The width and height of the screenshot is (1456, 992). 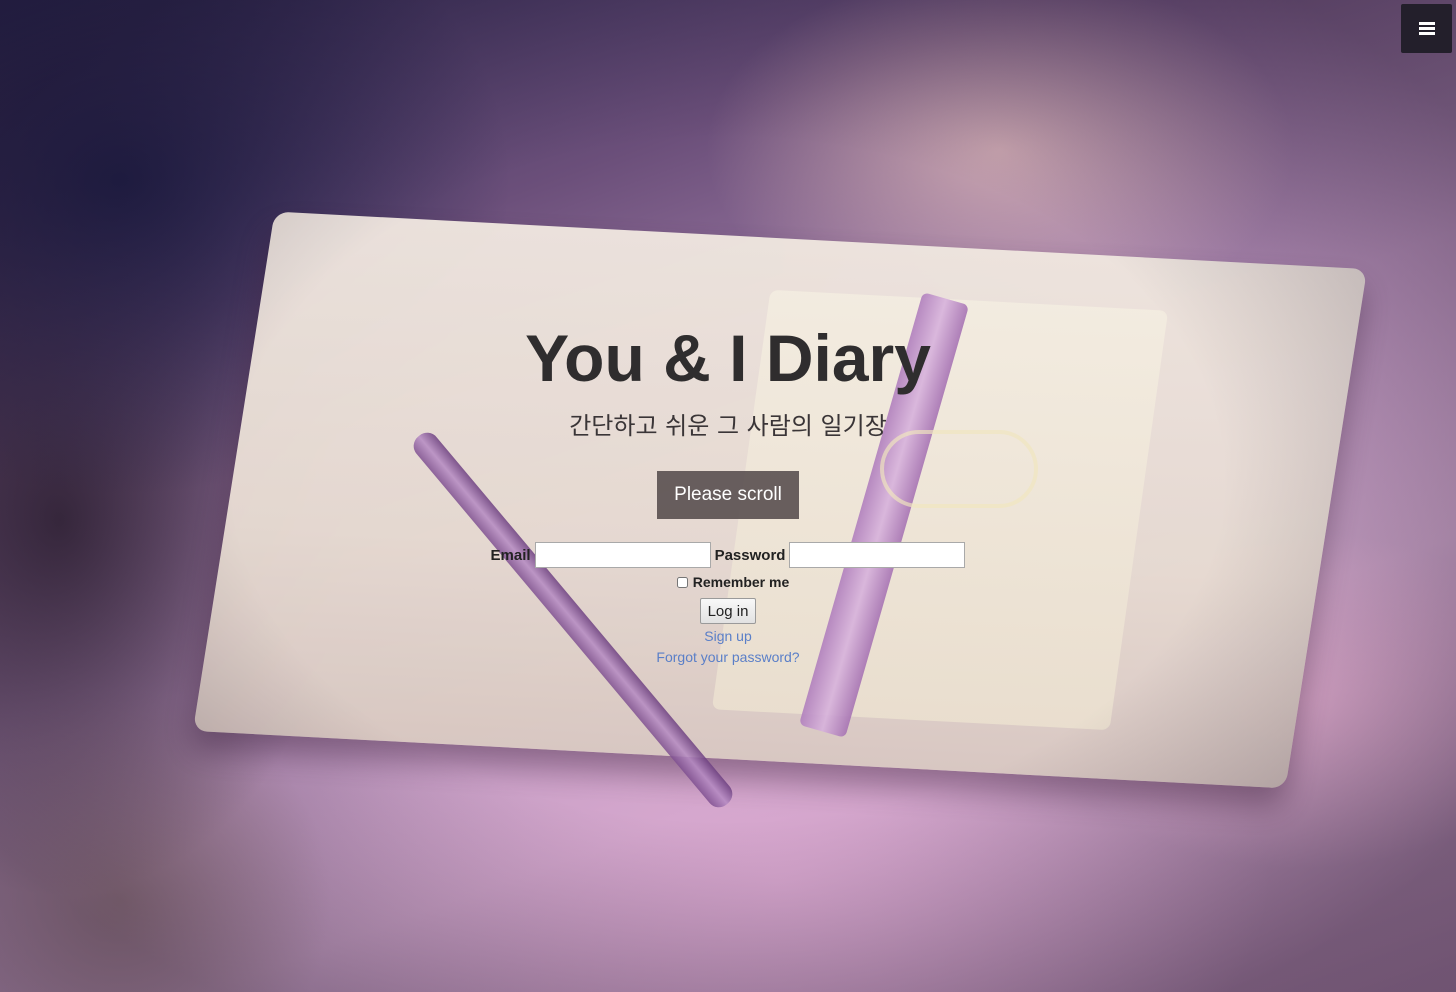 I want to click on remember-me-row: Remember me, so click(x=728, y=582).